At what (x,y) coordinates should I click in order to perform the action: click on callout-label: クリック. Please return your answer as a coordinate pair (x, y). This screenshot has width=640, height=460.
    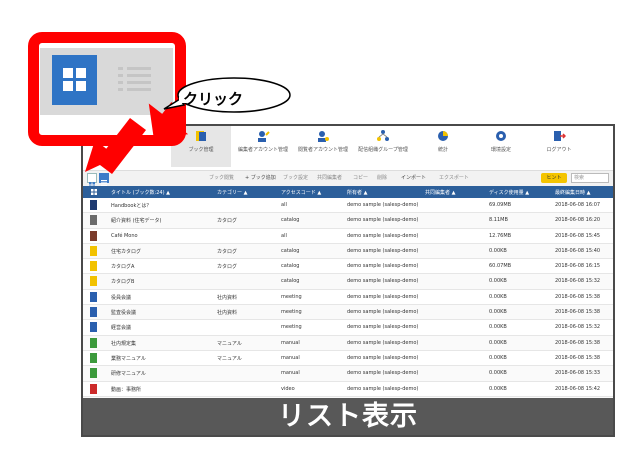
    Looking at the image, I should click on (213, 99).